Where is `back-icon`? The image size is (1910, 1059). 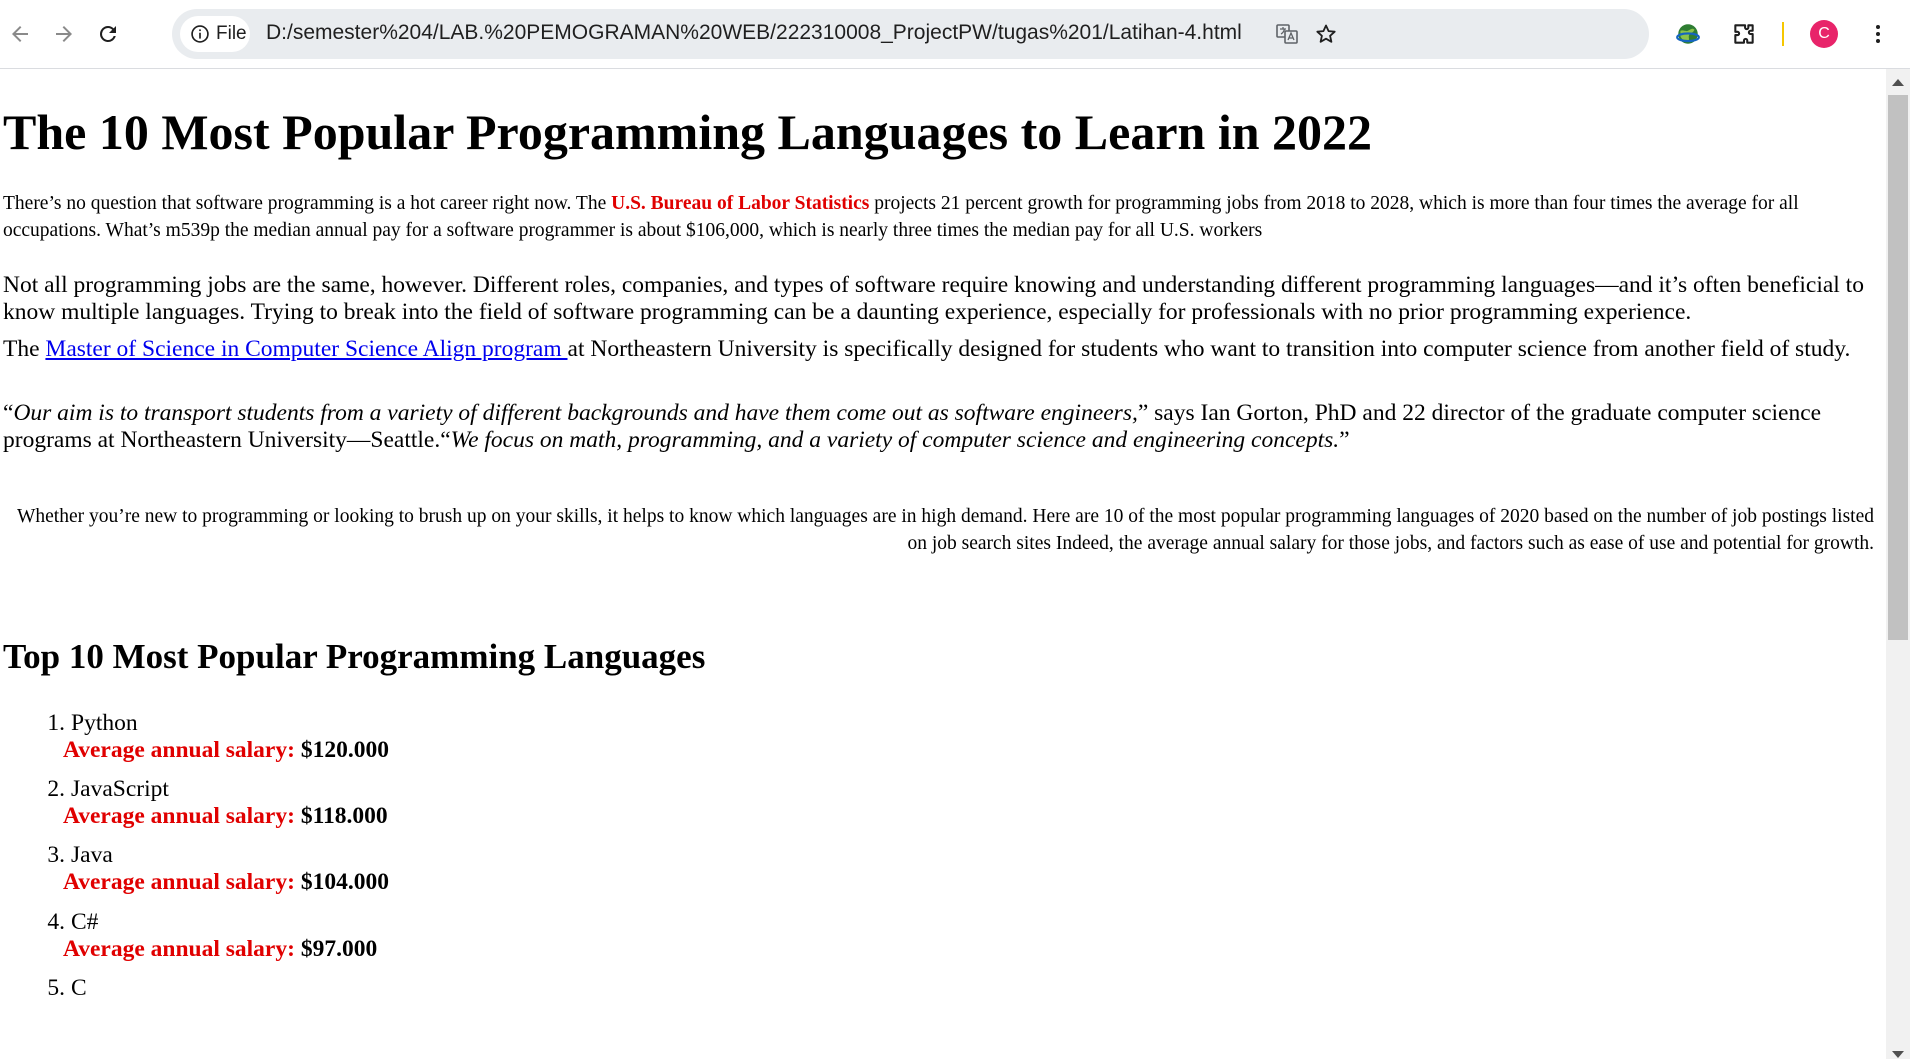
back-icon is located at coordinates (20, 34).